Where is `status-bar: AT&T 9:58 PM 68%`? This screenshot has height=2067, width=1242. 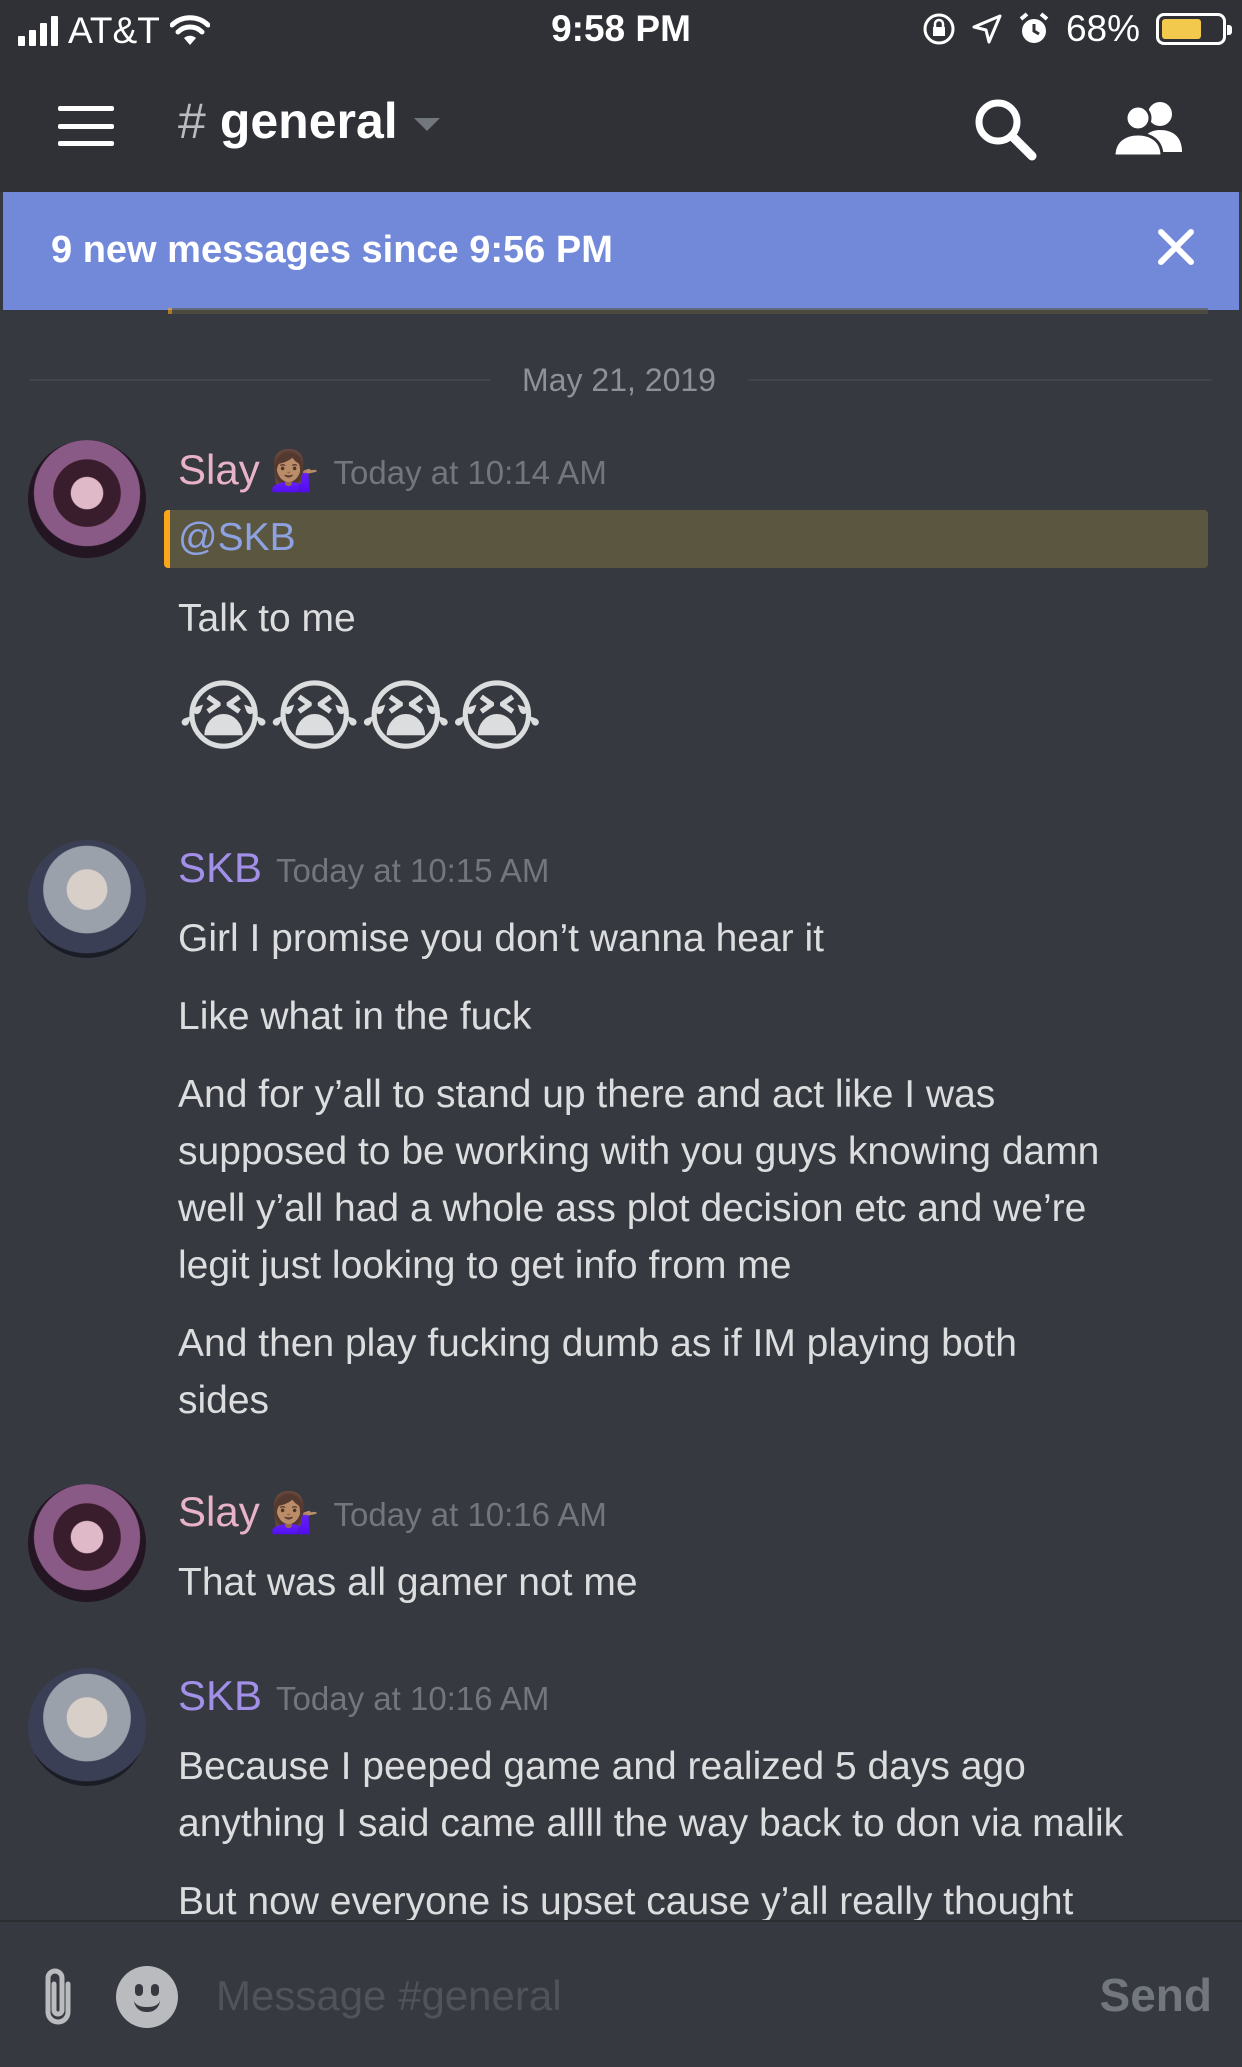
status-bar: AT&T 9:58 PM 68% is located at coordinates (621, 31).